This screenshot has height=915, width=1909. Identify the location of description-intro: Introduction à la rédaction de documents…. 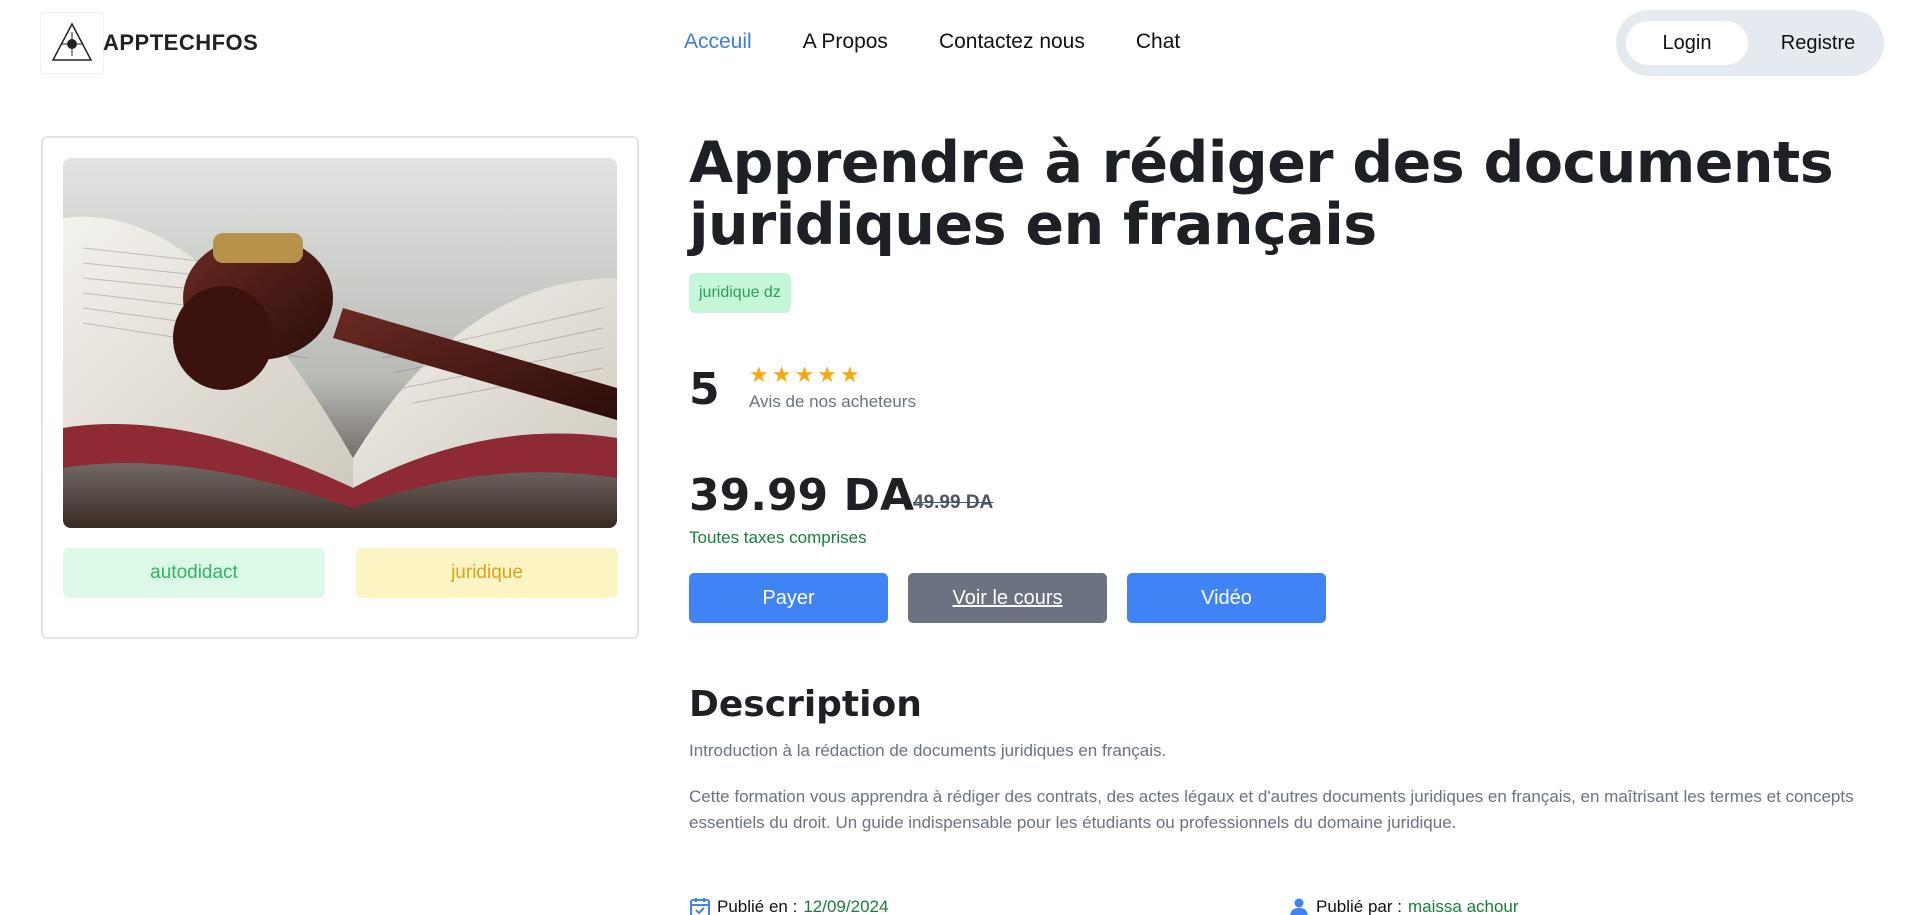
(928, 750).